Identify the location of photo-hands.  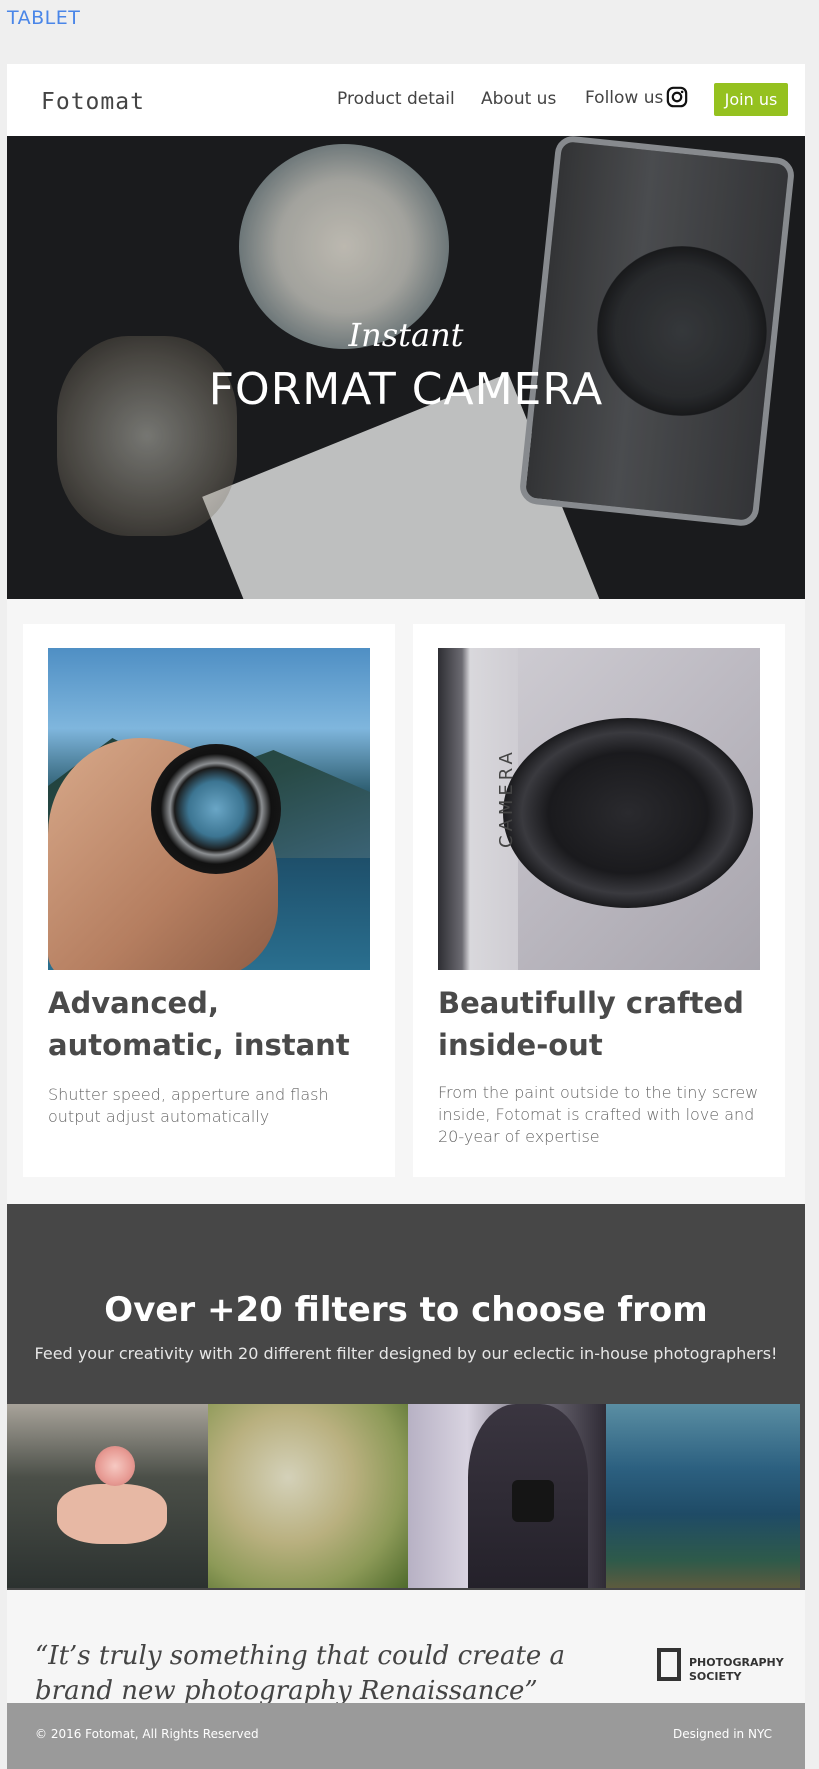
(112, 1514).